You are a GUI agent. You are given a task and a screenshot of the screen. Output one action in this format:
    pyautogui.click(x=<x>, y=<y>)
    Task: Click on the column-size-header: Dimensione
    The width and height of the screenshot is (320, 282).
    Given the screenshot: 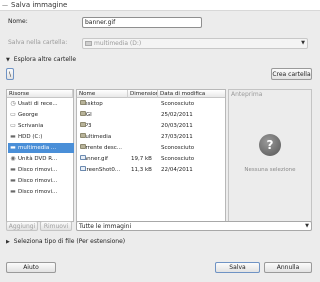 What is the action you would take?
    pyautogui.click(x=143, y=94)
    